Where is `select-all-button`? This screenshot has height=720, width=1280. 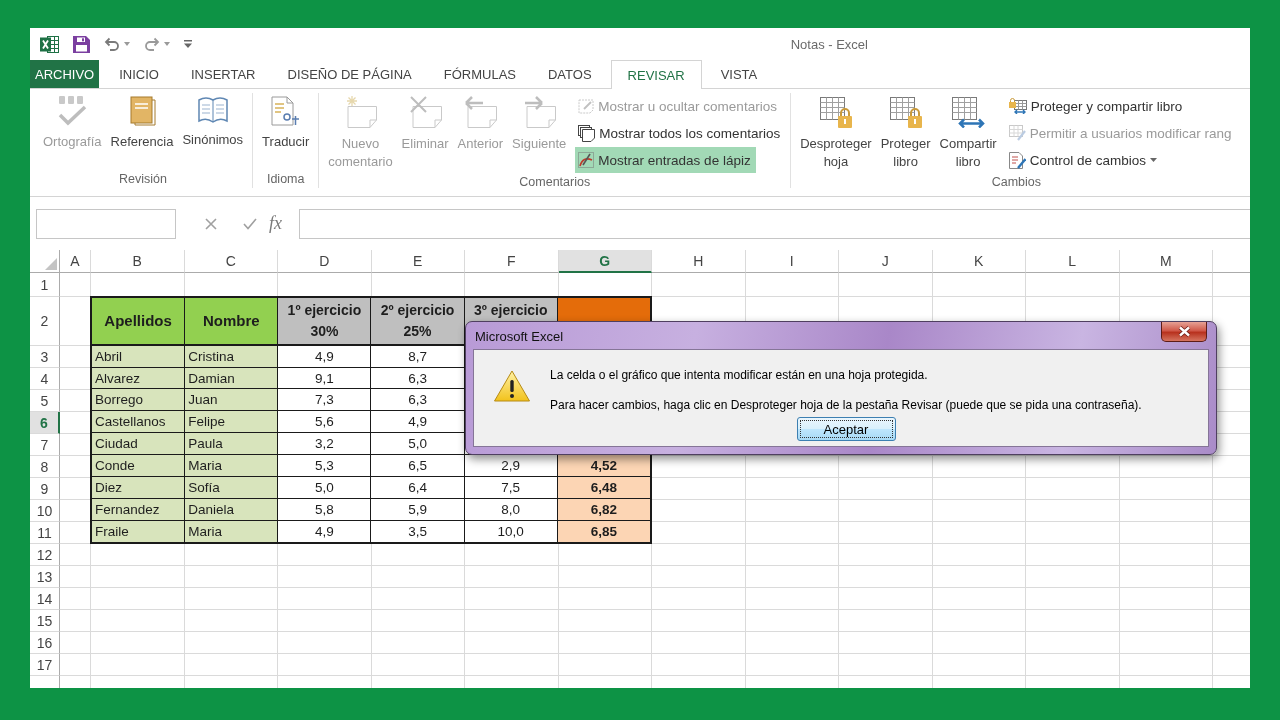 select-all-button is located at coordinates (51, 264).